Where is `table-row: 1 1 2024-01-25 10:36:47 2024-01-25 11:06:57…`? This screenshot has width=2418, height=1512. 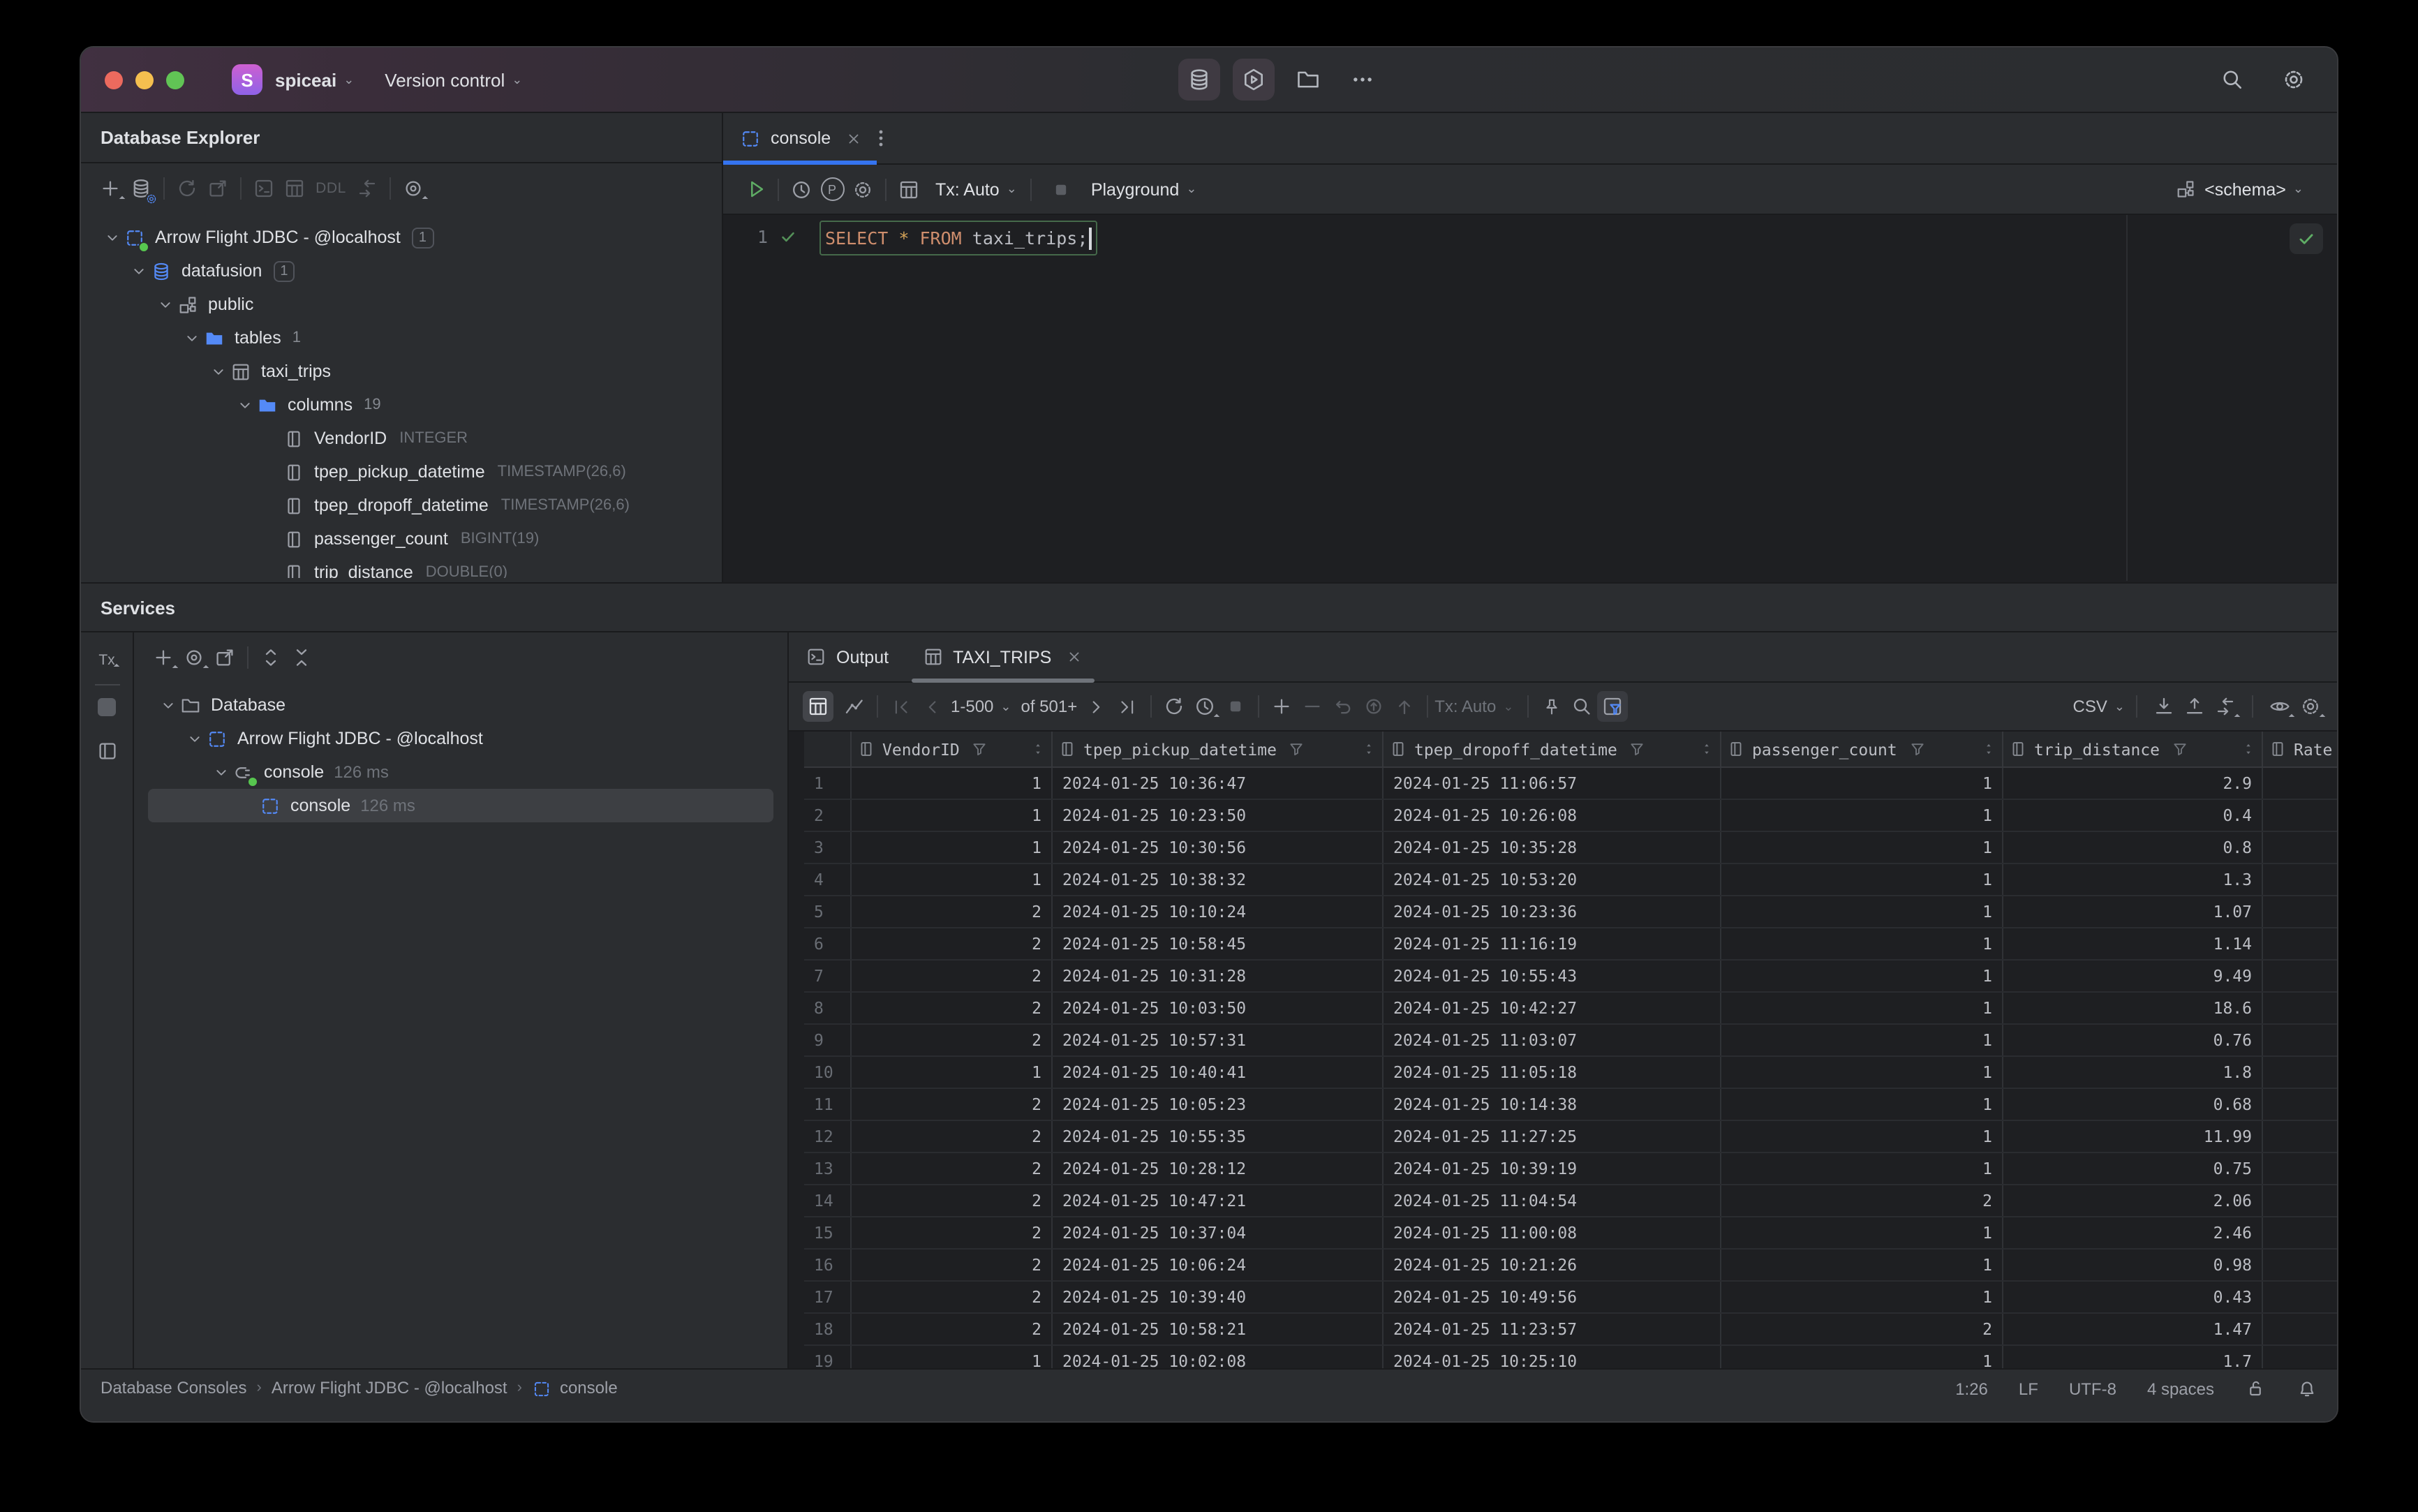
table-row: 1 1 2024-01-25 10:36:47 2024-01-25 11:06:57… is located at coordinates (1571, 784).